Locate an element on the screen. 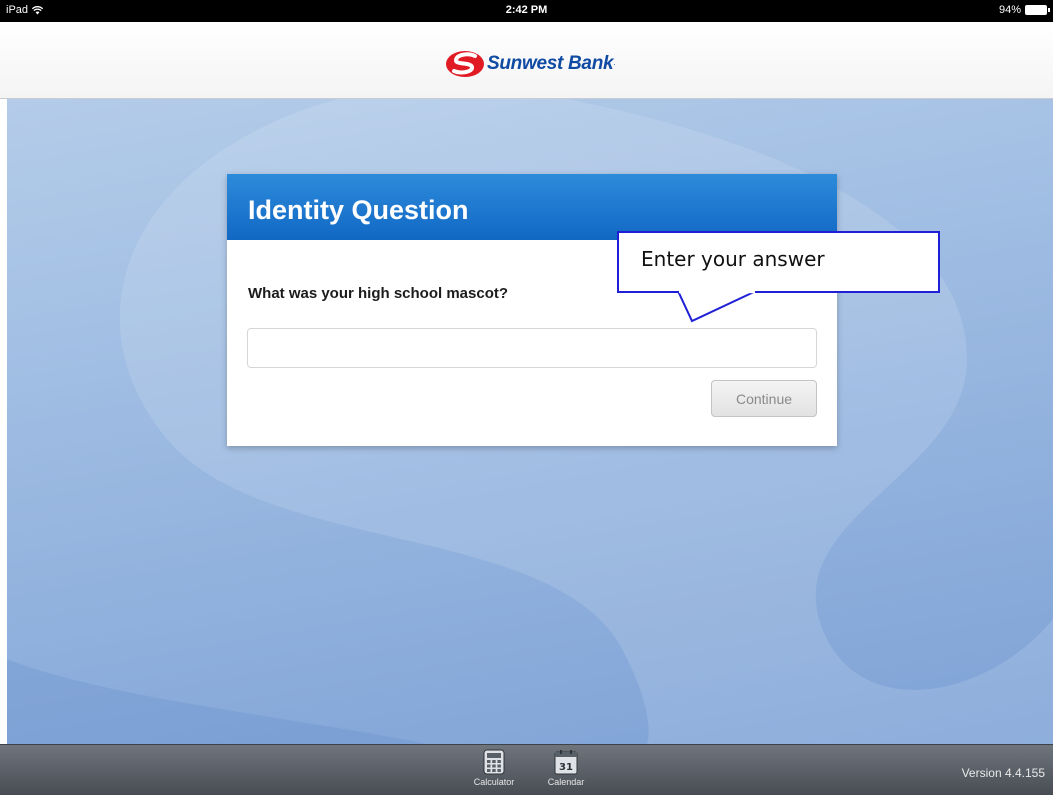 The width and height of the screenshot is (1053, 795). calculator-button: Calculator is located at coordinates (494, 768).